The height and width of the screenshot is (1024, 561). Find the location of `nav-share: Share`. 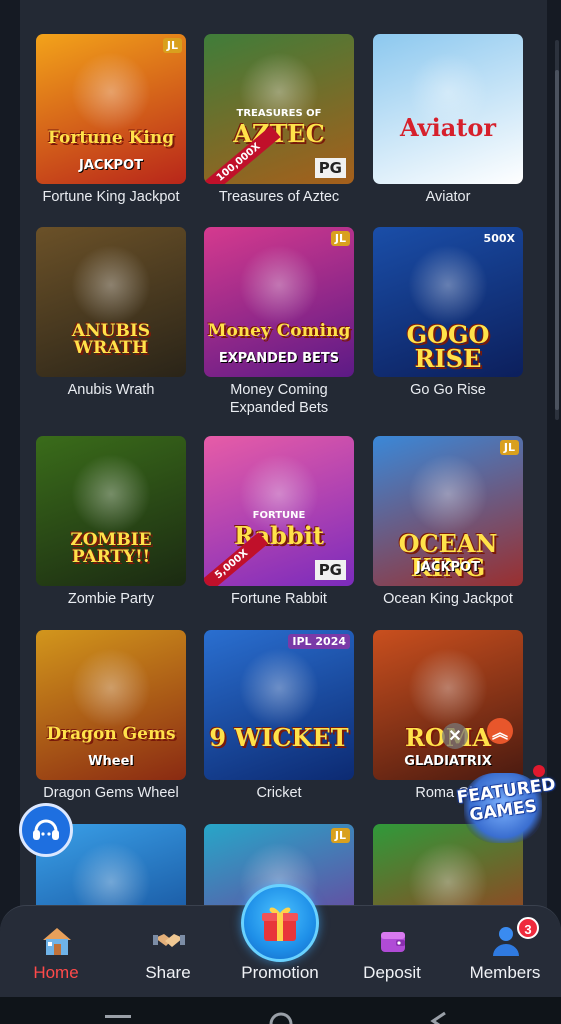

nav-share: Share is located at coordinates (168, 952).